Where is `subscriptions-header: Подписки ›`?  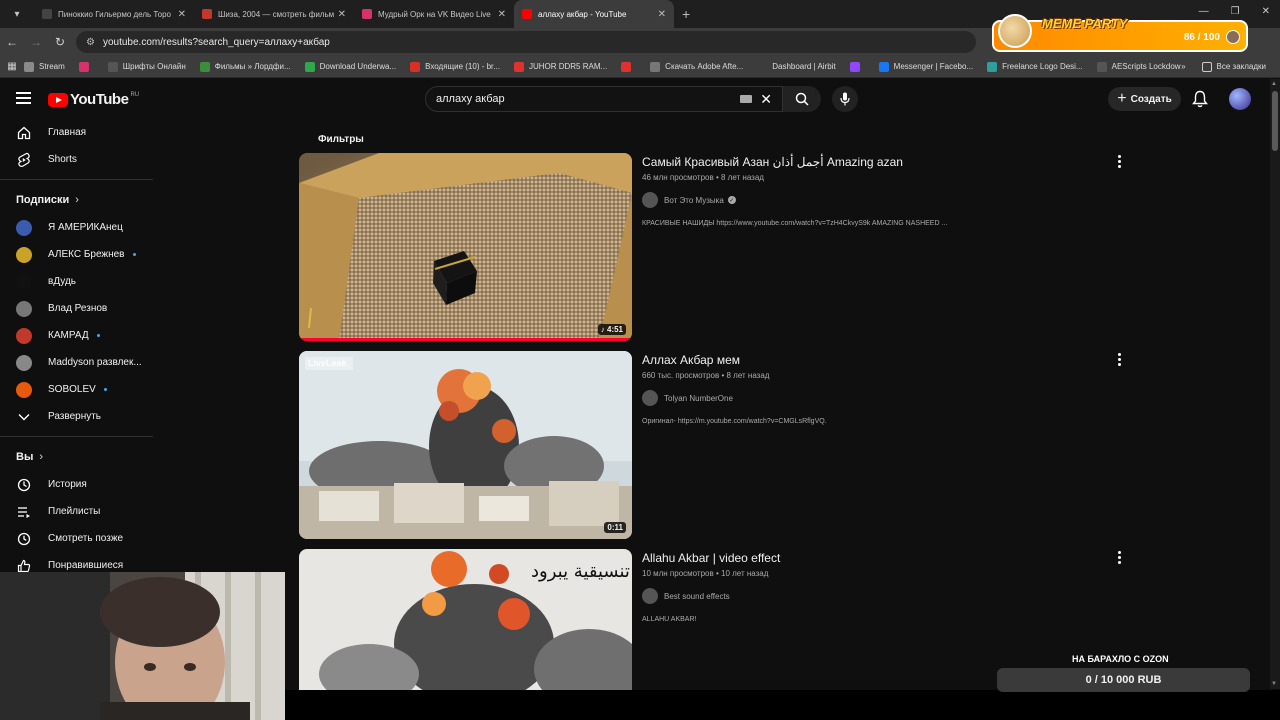
subscriptions-header: Подписки › is located at coordinates (77, 200).